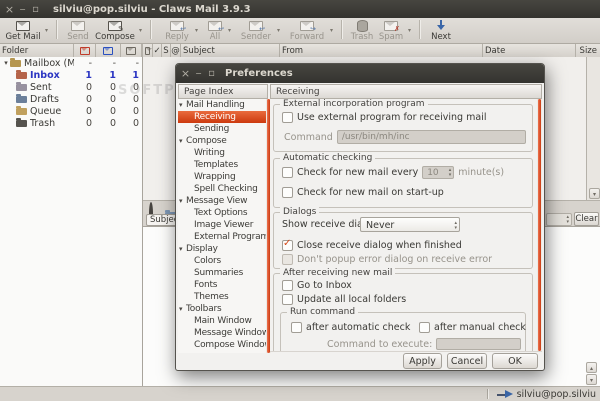 This screenshot has height=401, width=600. Describe the element at coordinates (230, 50) in the screenshot. I see `subject-column-header: Subject` at that location.